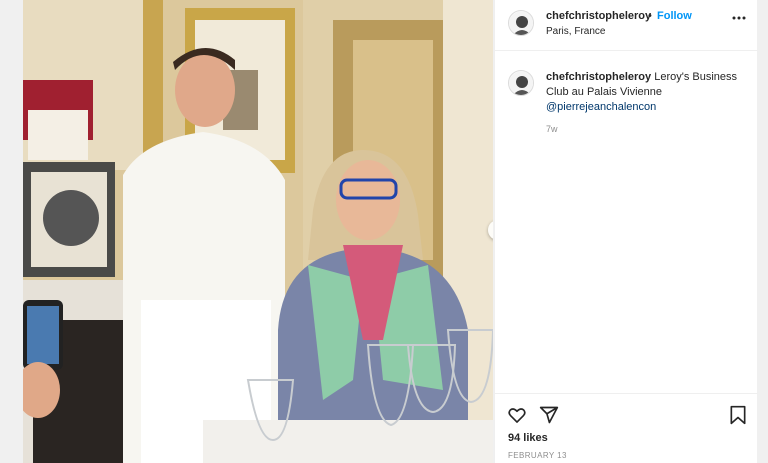 The image size is (768, 463). I want to click on heart-icon, so click(517, 415).